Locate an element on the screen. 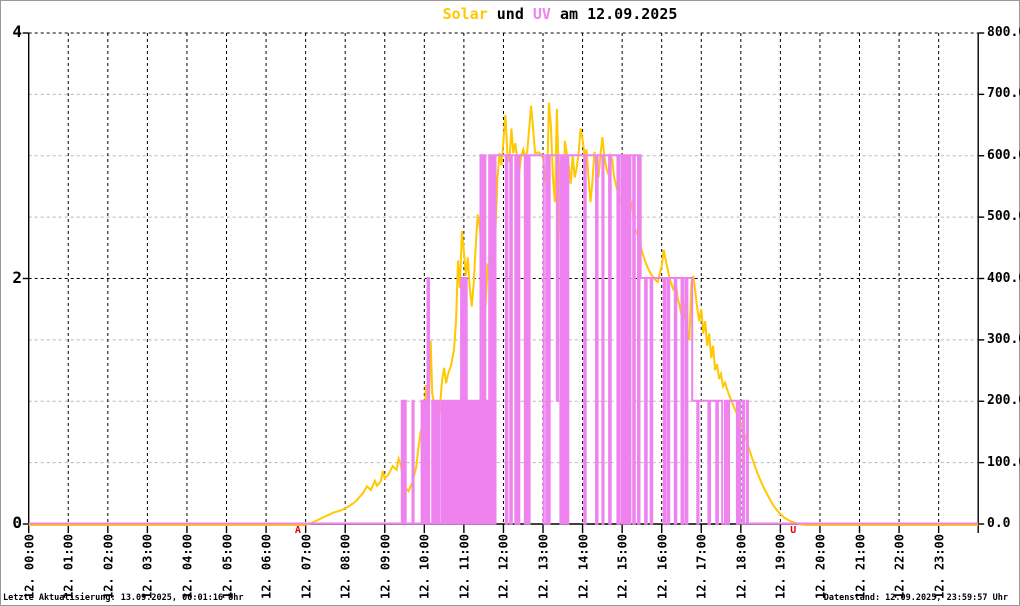 This screenshot has height=606, width=1020. x-tick-label: 12. 19:00 is located at coordinates (780, 566).